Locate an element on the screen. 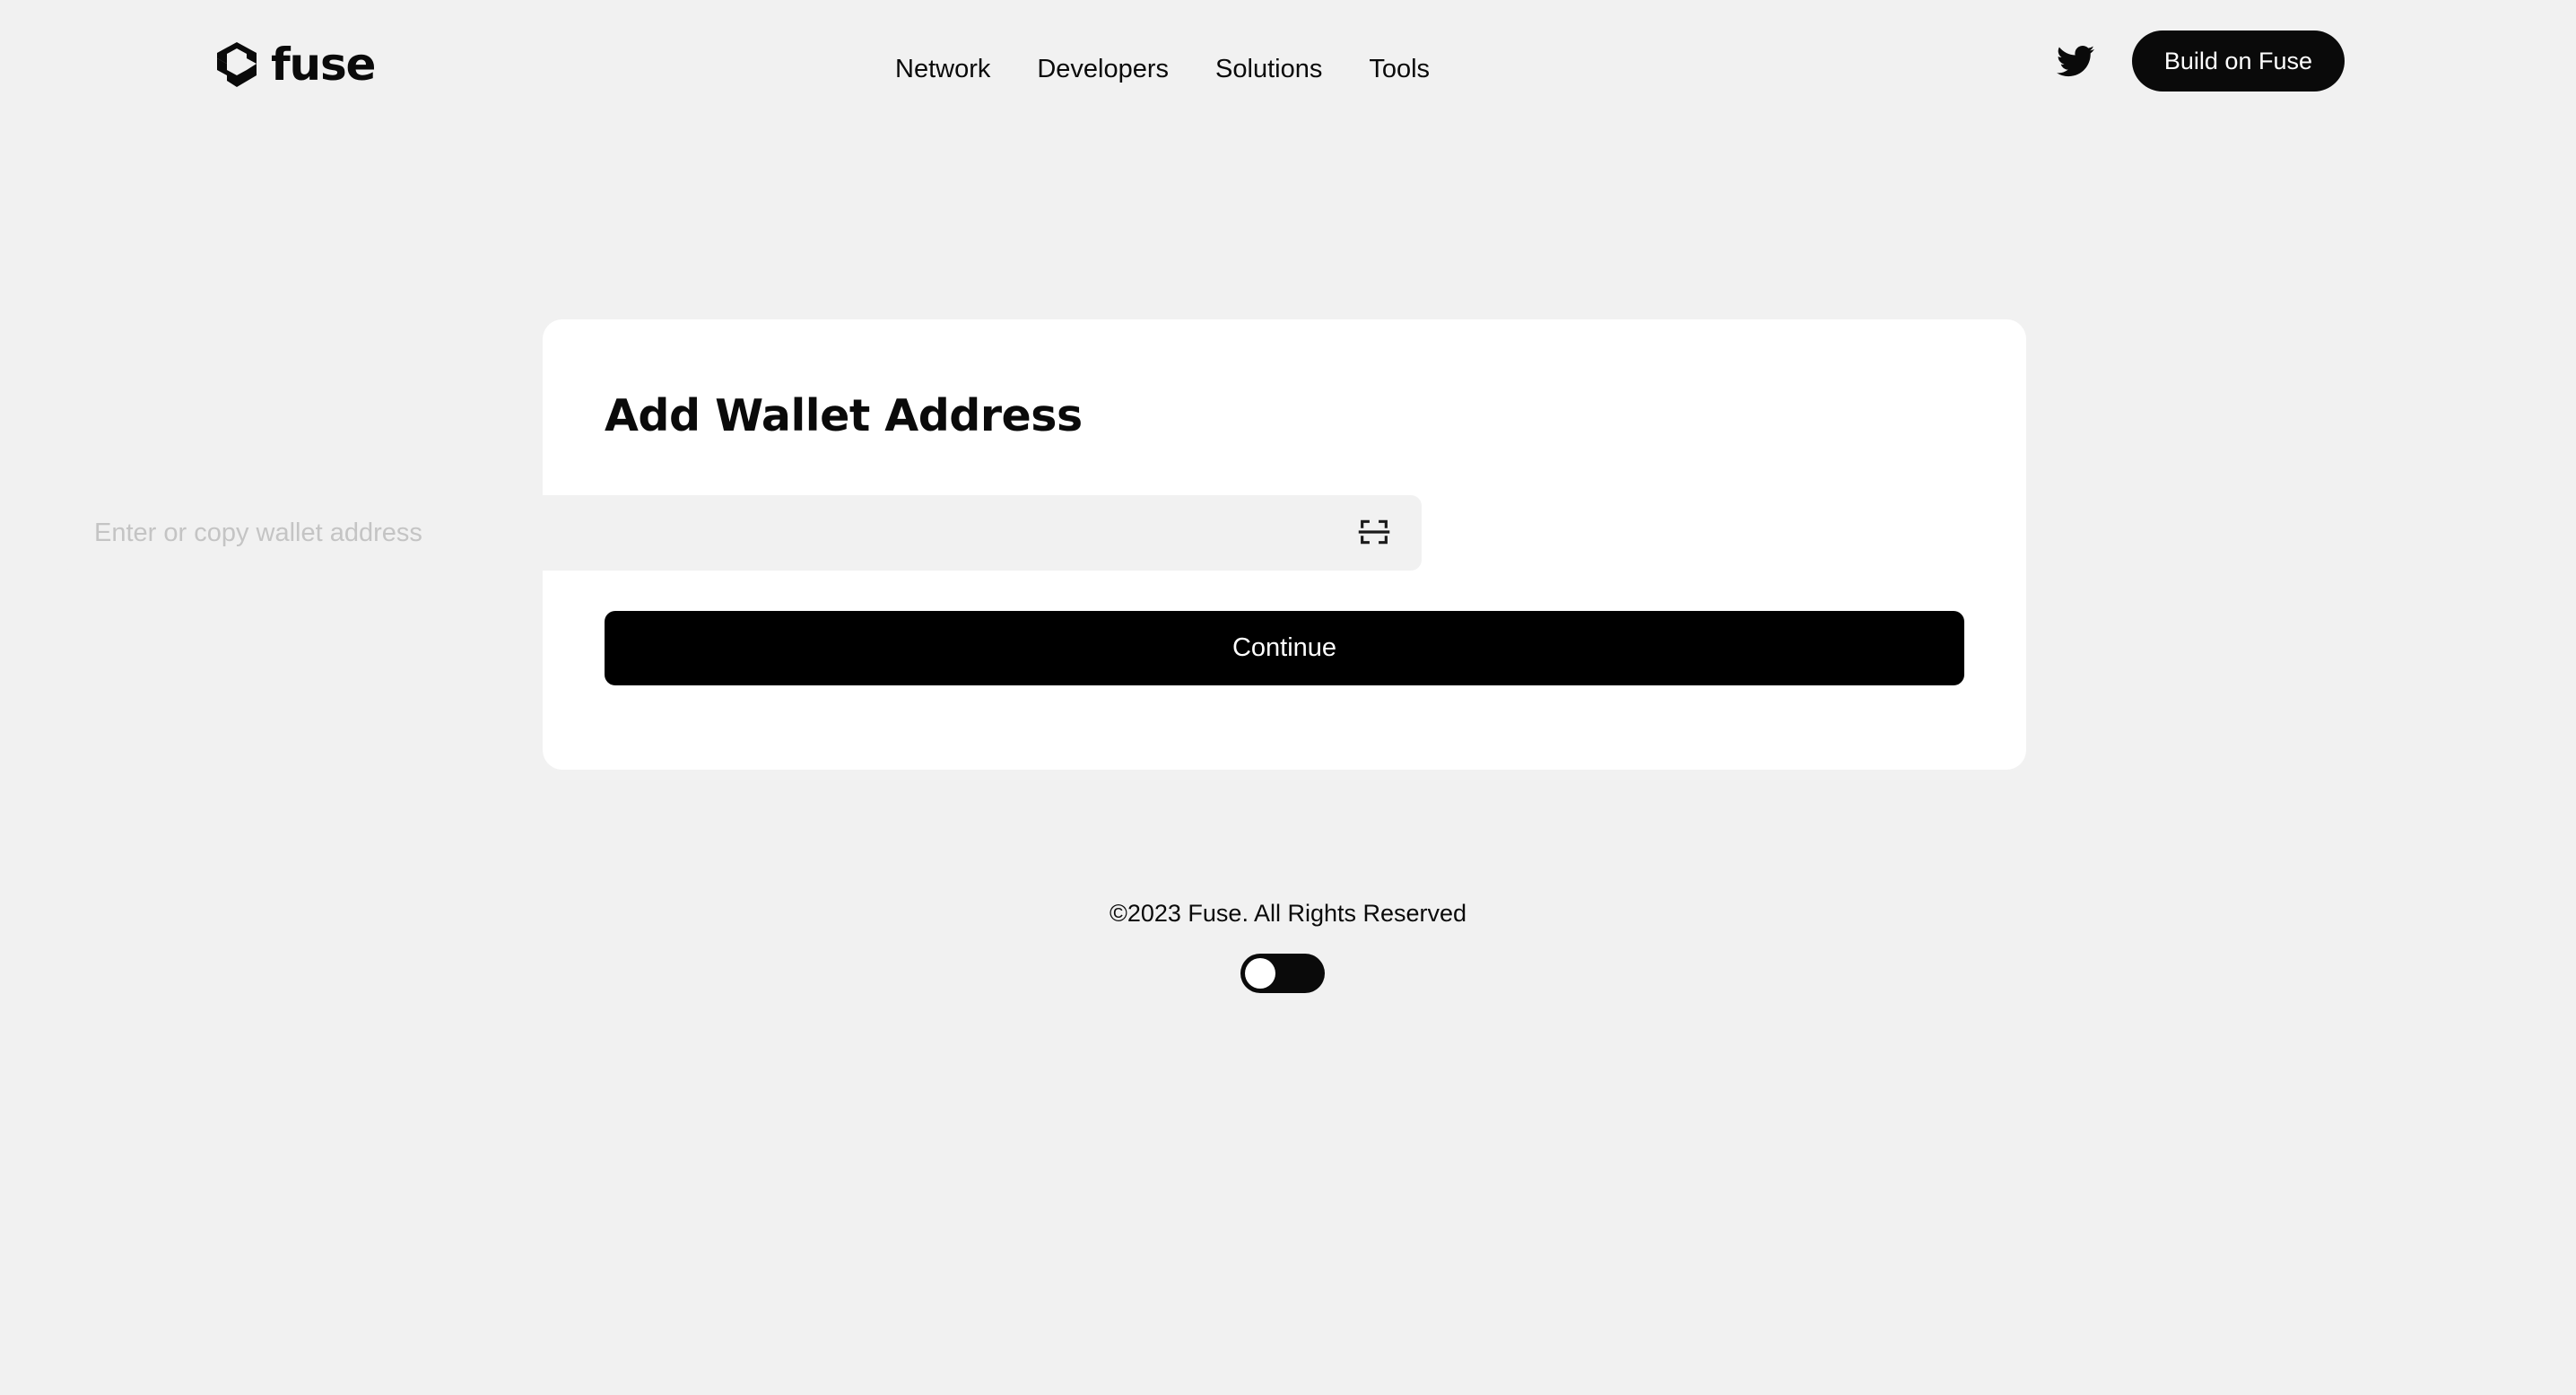 The height and width of the screenshot is (1395, 2576). main-navigation: Network Developers Solutions Tools is located at coordinates (1162, 69).